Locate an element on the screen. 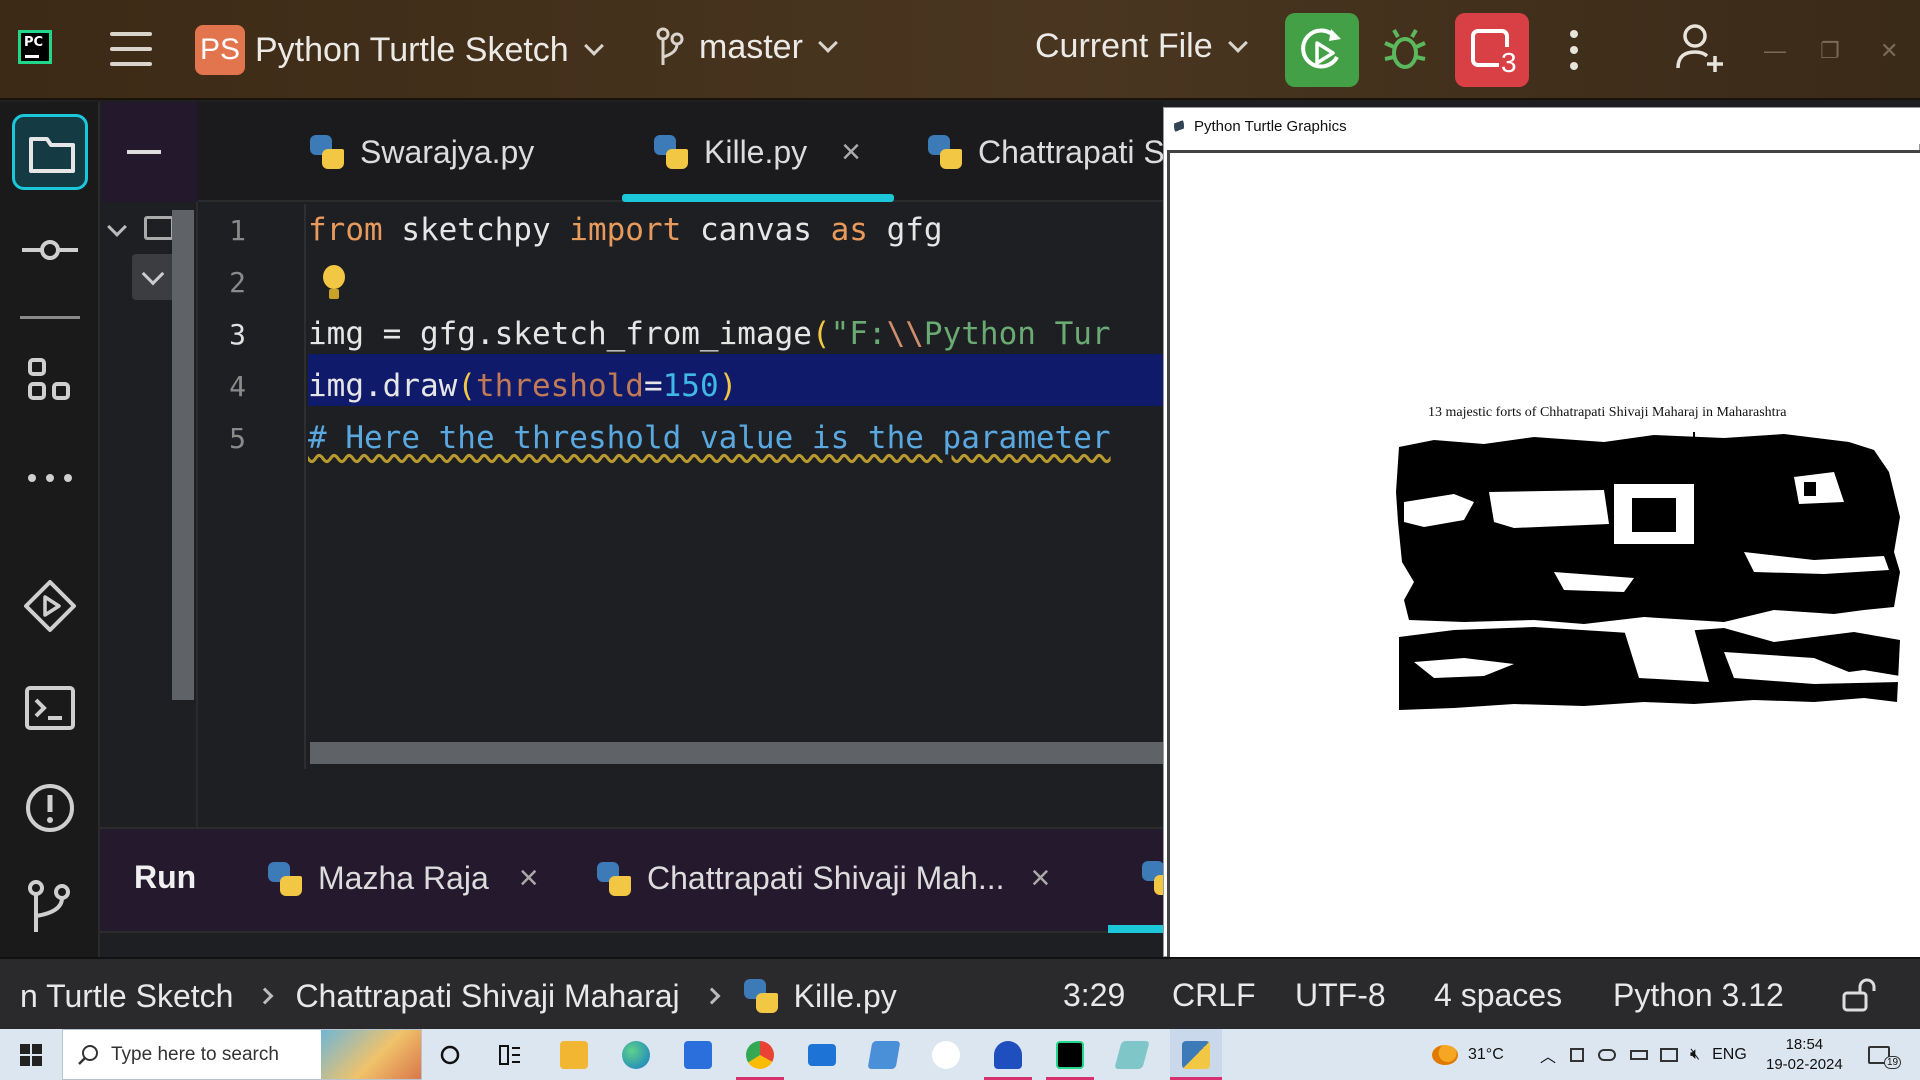  notification-center: 19 is located at coordinates (1887, 1054).